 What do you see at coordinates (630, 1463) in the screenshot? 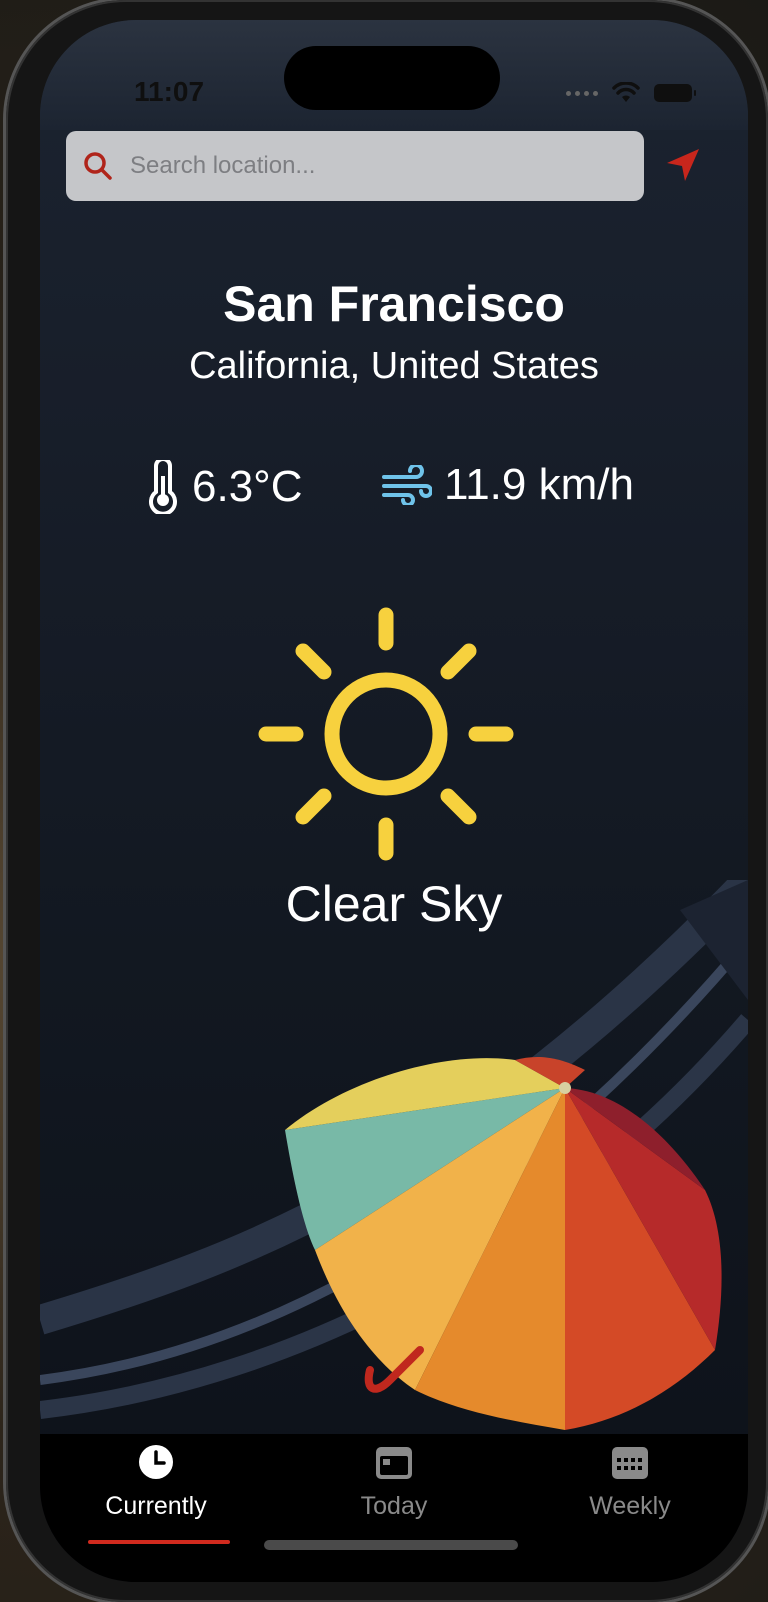
I see `calendar-grid-icon` at bounding box center [630, 1463].